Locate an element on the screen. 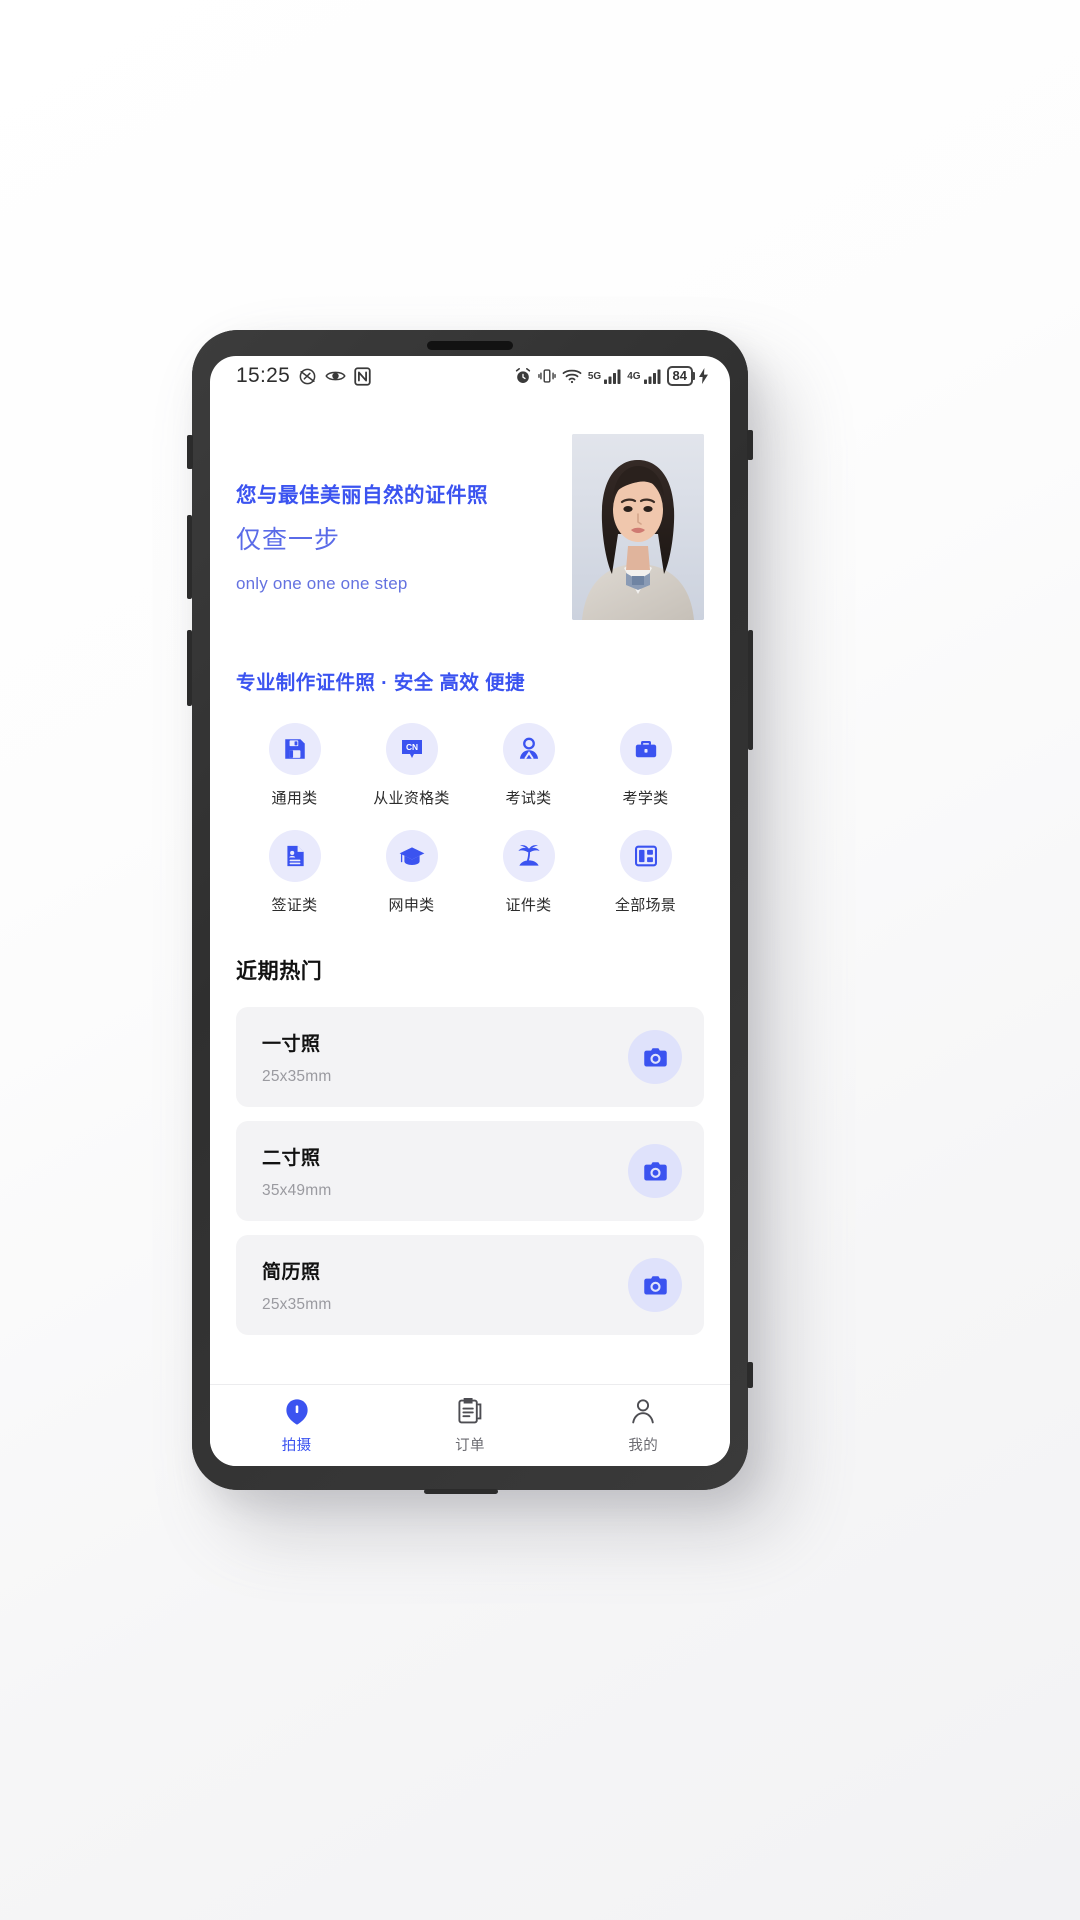 Image resolution: width=1080 pixels, height=1920 pixels. grid-layout-icon is located at coordinates (645, 856).